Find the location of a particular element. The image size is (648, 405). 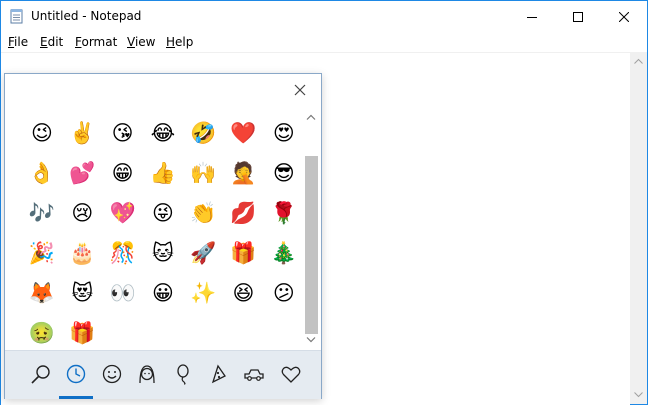

emoji-cell: 🎊 is located at coordinates (123, 253).